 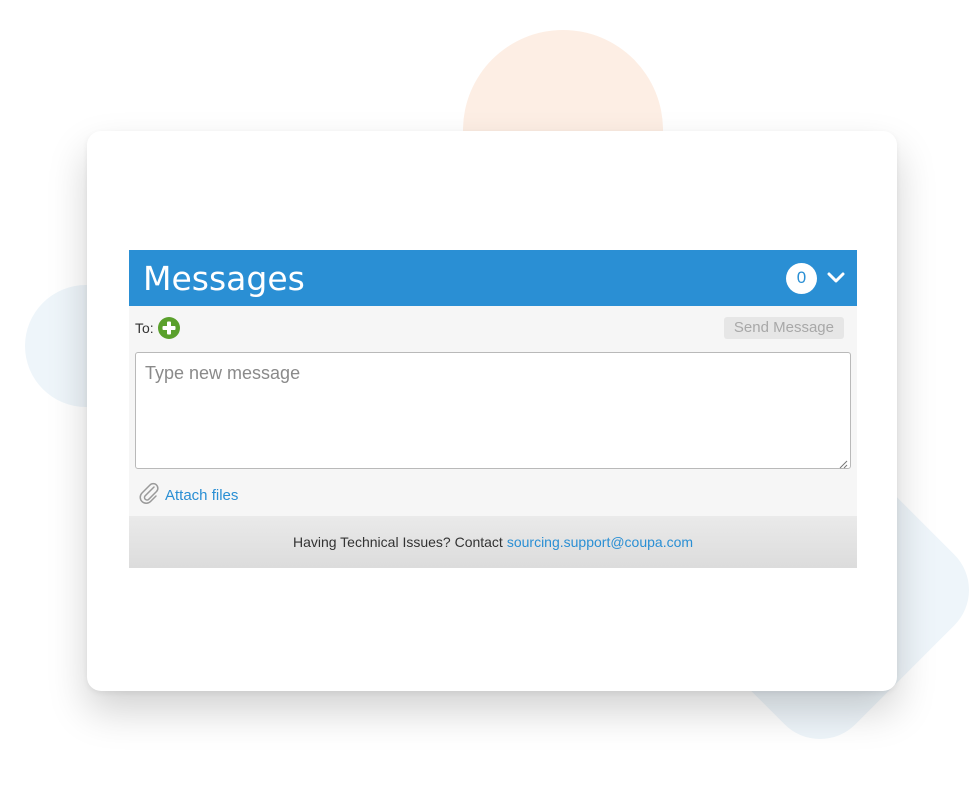 I want to click on attach-files-link: Attach files, so click(x=187, y=495).